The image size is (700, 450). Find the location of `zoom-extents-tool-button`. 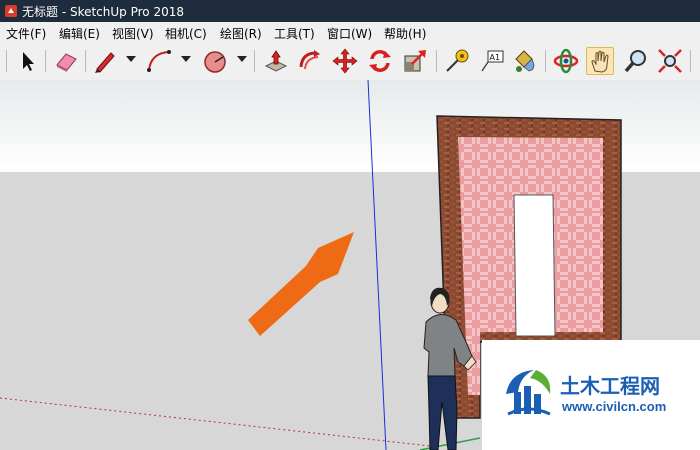

zoom-extents-tool-button is located at coordinates (670, 61).